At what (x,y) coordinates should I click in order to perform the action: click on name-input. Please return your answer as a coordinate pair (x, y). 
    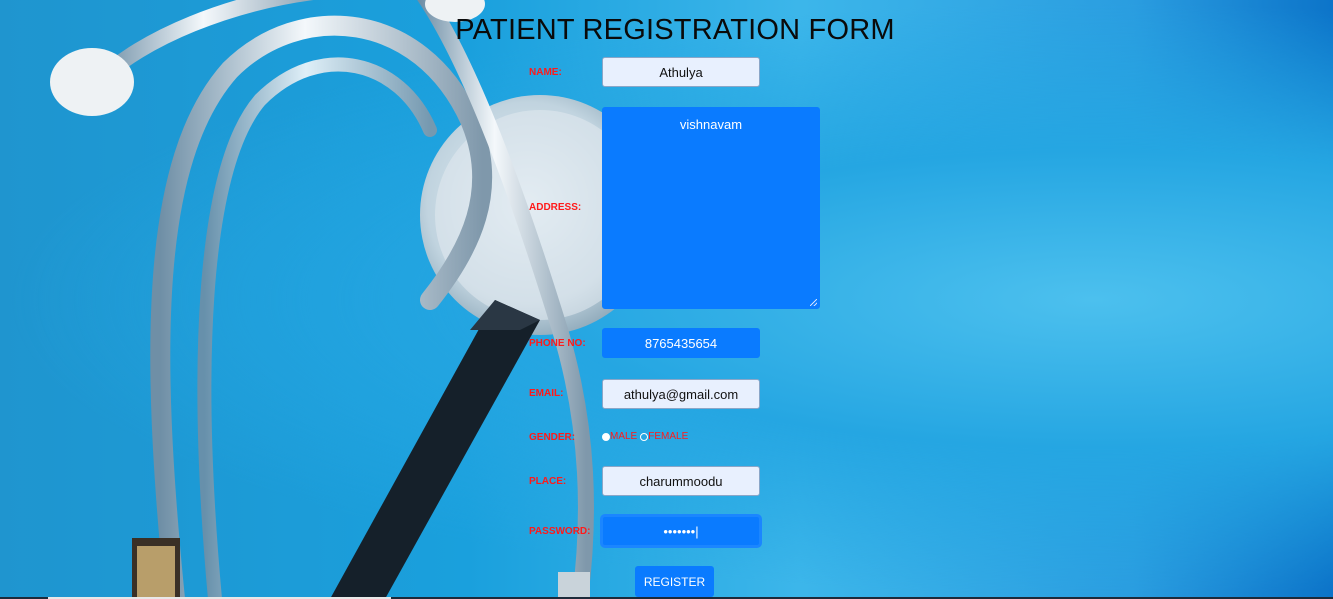
    Looking at the image, I should click on (681, 72).